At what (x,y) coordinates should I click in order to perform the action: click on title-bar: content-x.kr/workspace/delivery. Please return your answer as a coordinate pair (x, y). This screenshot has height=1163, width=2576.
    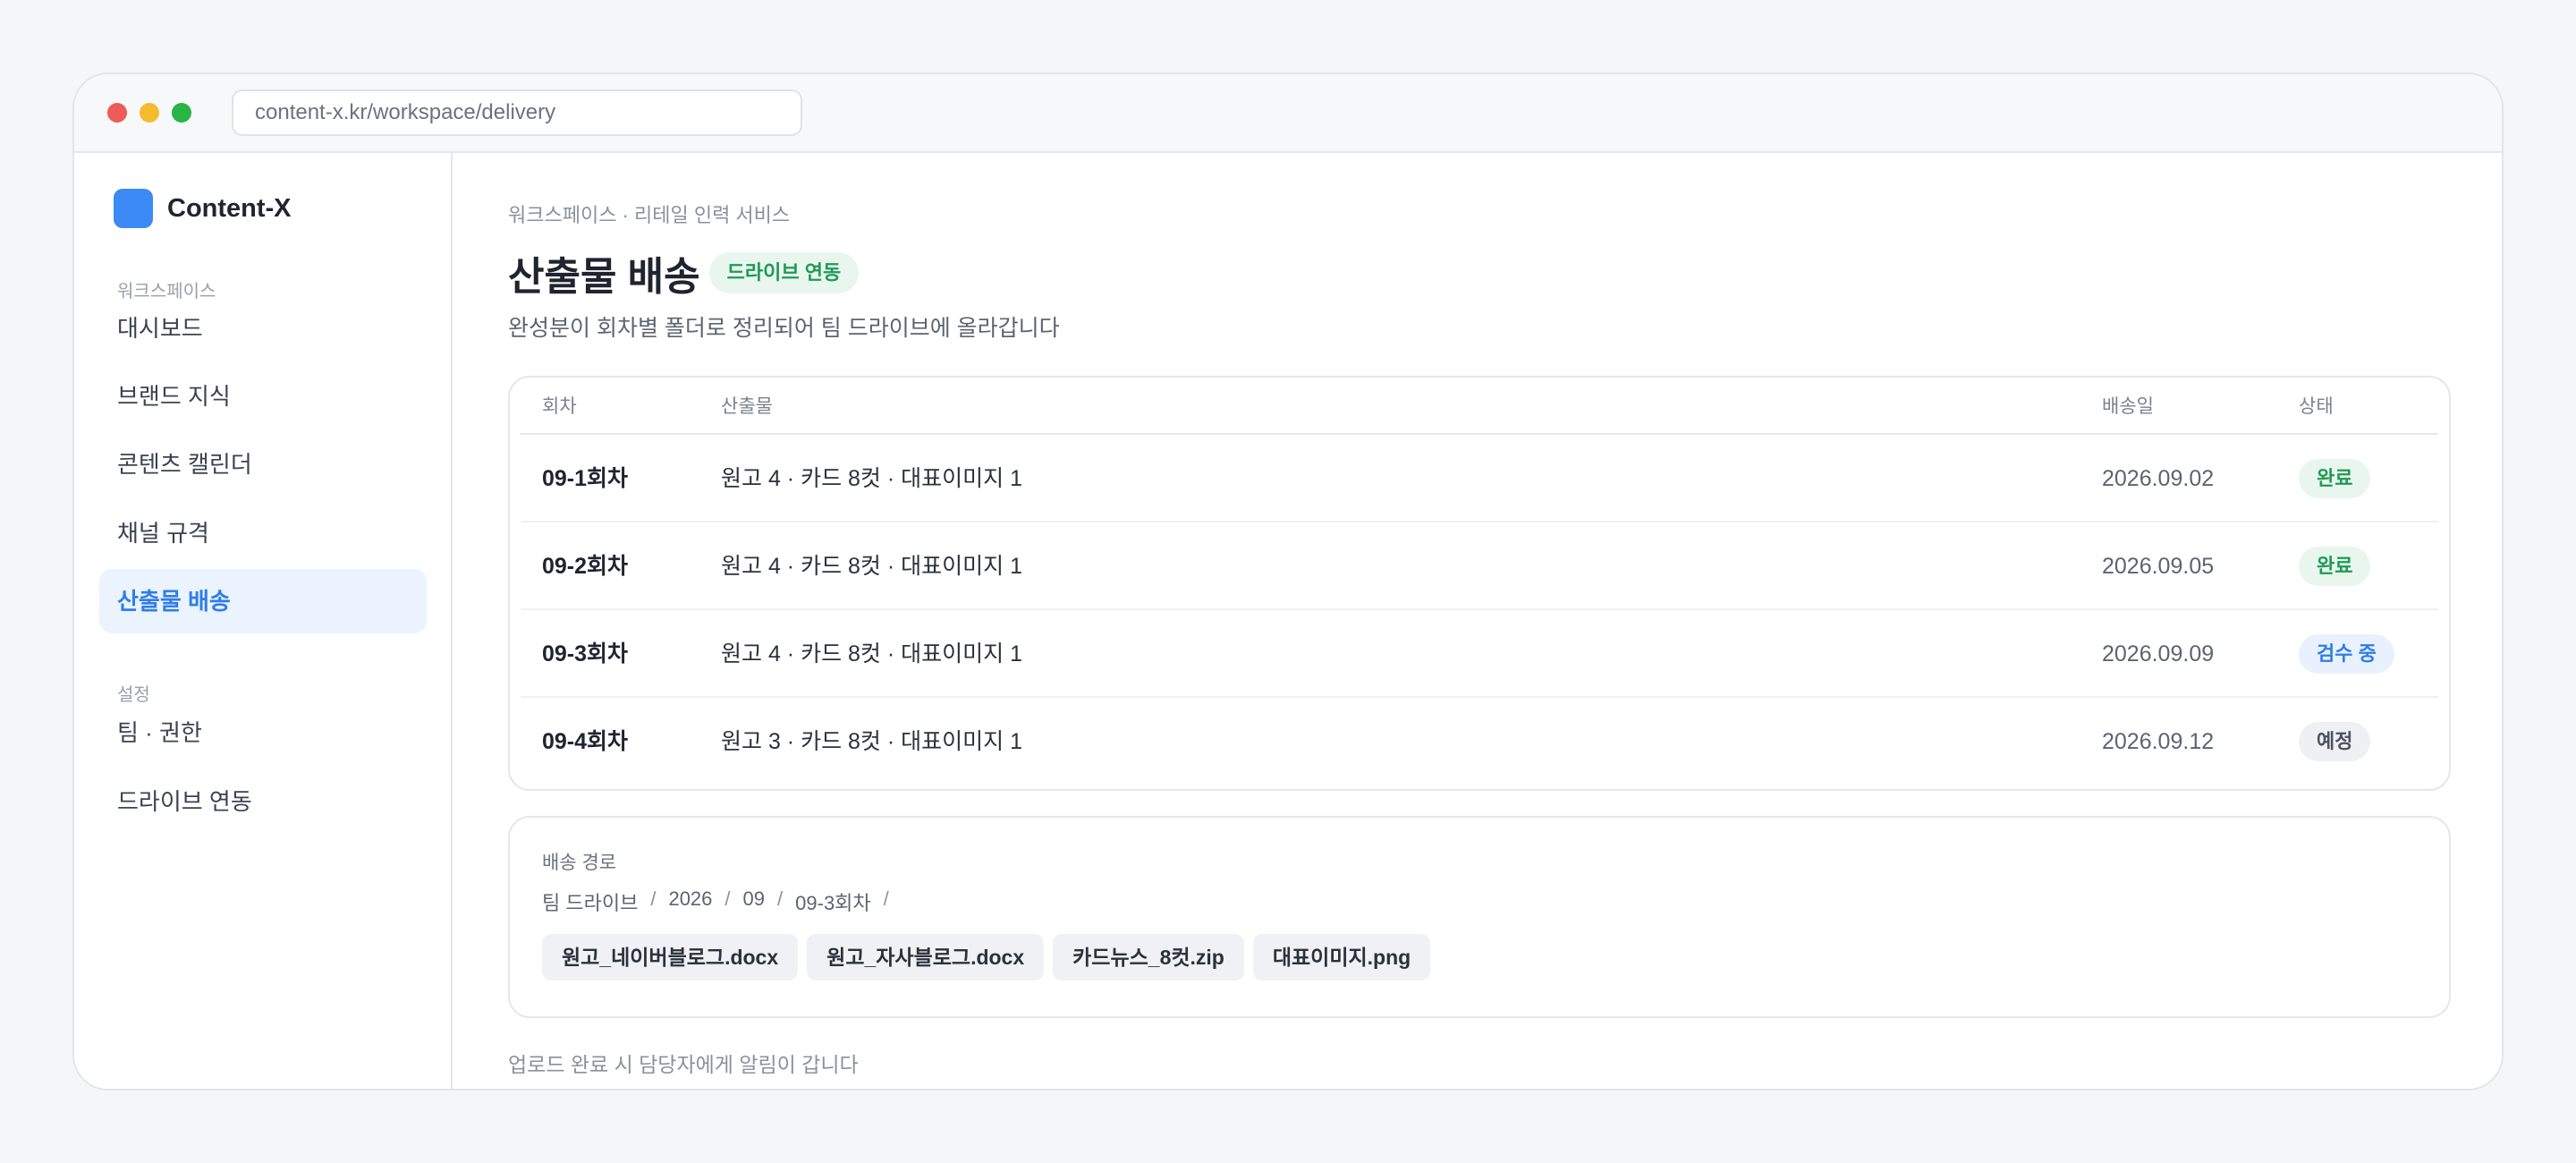
    Looking at the image, I should click on (1288, 113).